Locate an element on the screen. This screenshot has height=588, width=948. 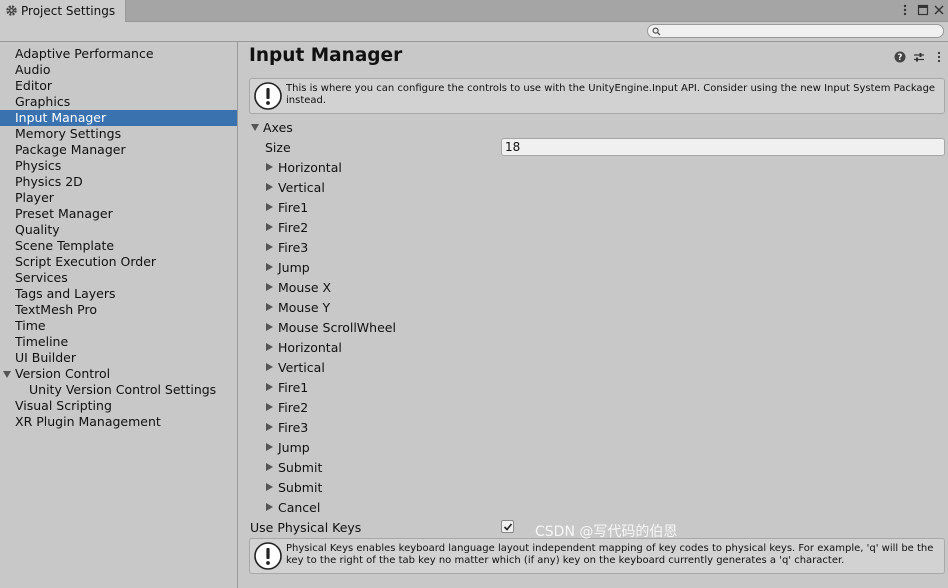
axis-foldout: Cancel is located at coordinates (593, 508).